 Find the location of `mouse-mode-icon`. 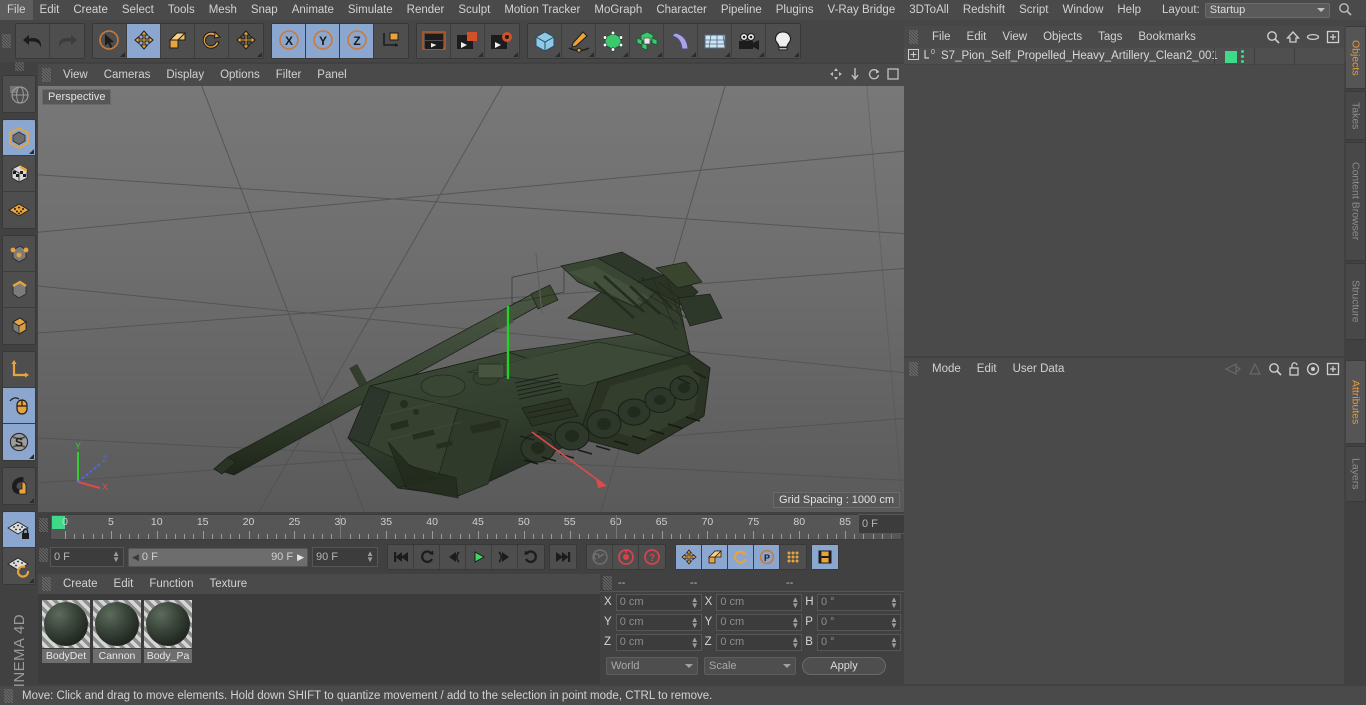

mouse-mode-icon is located at coordinates (19, 406).